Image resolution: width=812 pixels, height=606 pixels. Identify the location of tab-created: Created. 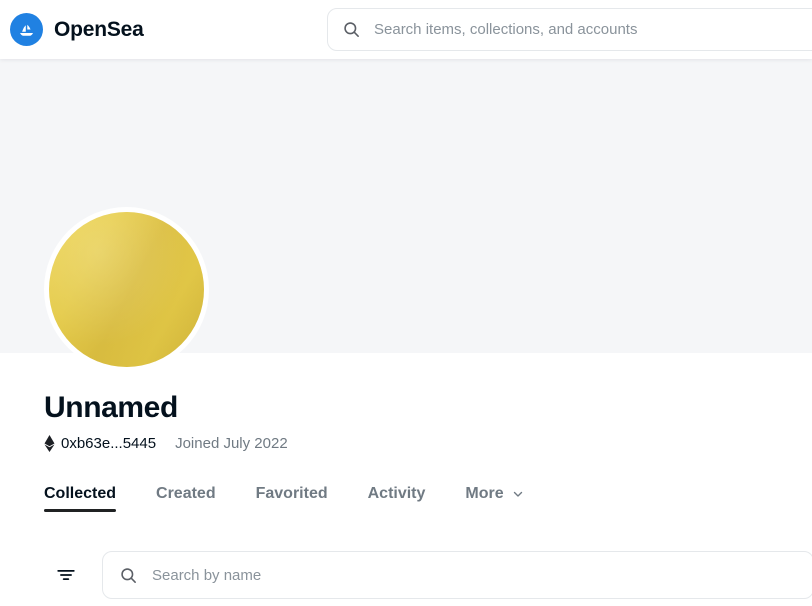
(186, 502).